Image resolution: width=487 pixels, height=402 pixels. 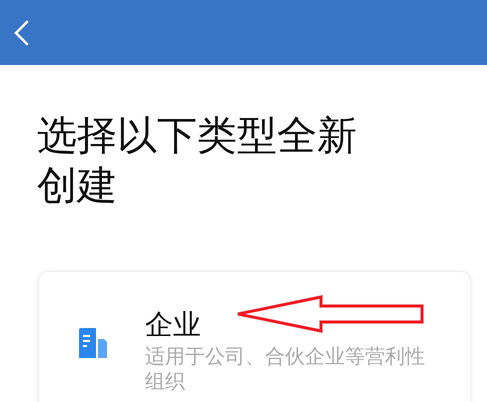 What do you see at coordinates (173, 325) in the screenshot?
I see `option-title: 企业` at bounding box center [173, 325].